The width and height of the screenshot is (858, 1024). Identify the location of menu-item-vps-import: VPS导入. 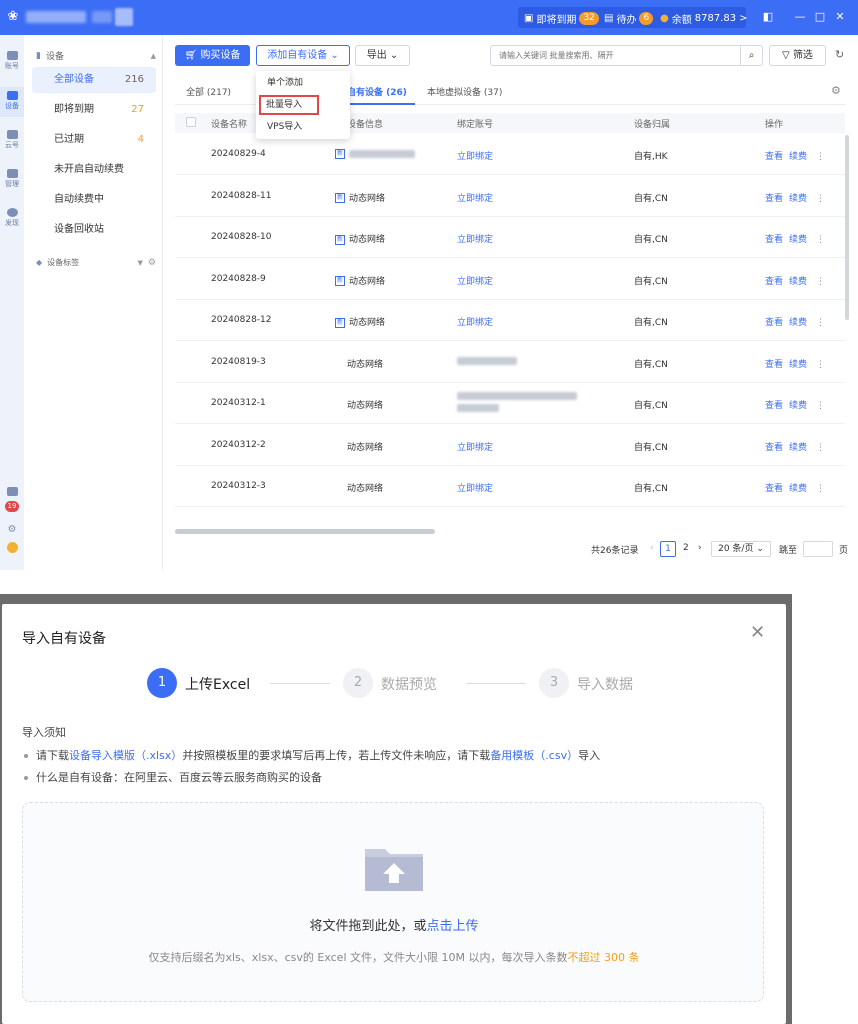
(303, 127).